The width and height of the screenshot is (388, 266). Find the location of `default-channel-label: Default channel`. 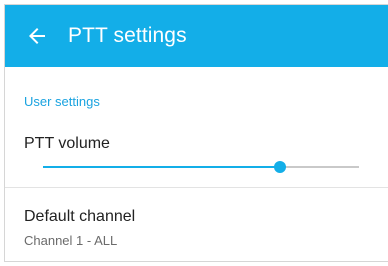

default-channel-label: Default channel is located at coordinates (80, 216).